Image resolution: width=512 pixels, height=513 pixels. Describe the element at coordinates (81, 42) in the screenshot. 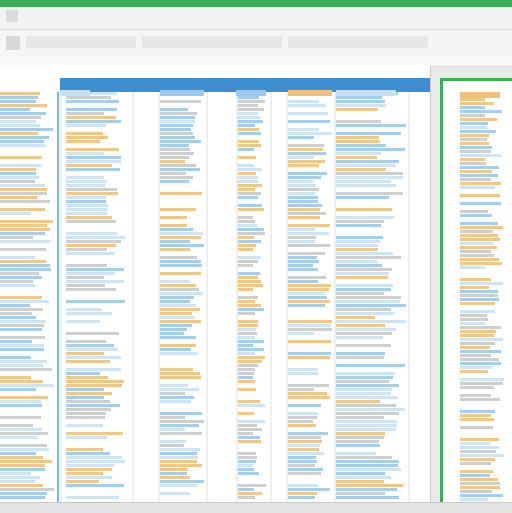

I see `toolbar-button` at that location.